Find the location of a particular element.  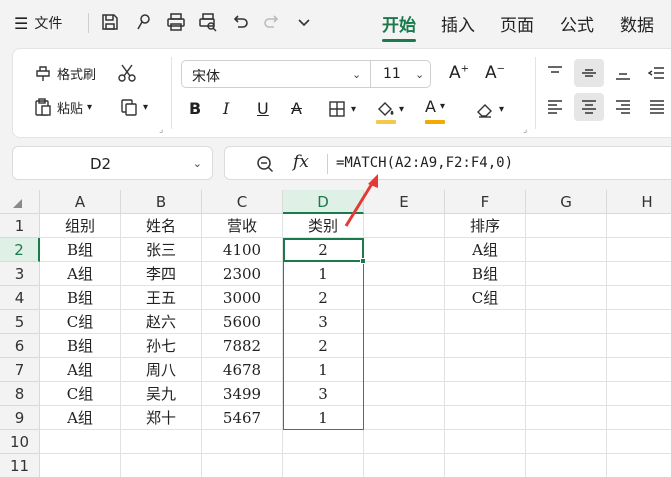

row-header-9: 9 is located at coordinates (20, 418).